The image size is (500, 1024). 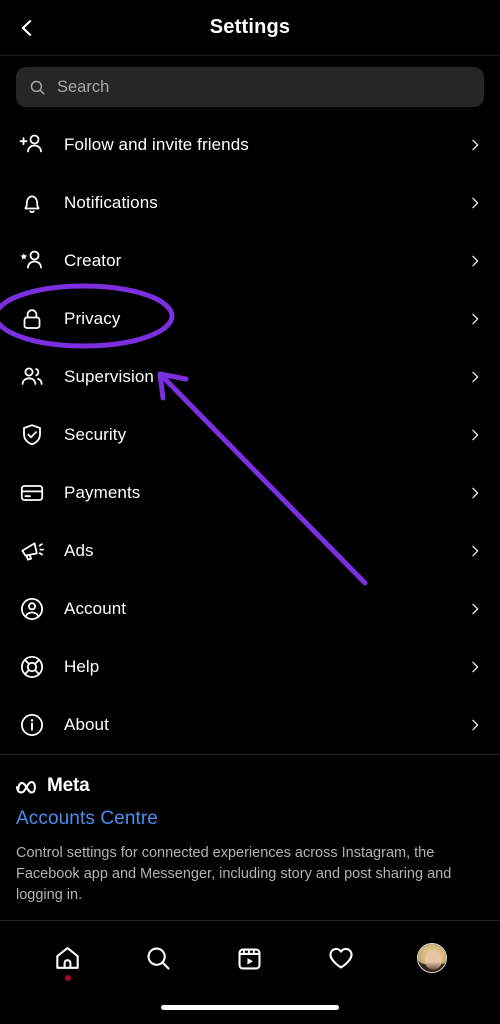 I want to click on home-icon, so click(x=67, y=957).